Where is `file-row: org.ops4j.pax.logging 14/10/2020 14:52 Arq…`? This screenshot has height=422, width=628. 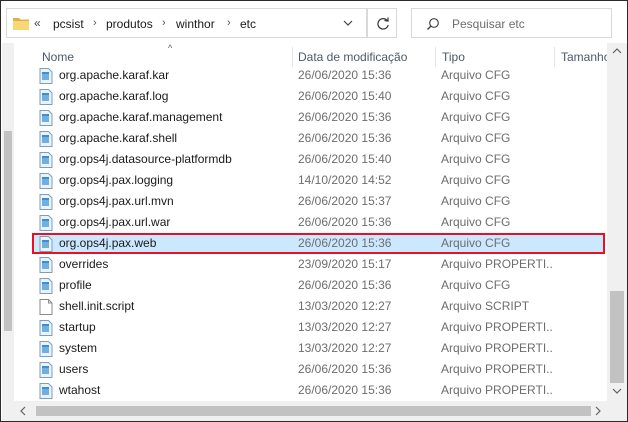
file-row: org.ops4j.pax.logging 14/10/2020 14:52 Arq… is located at coordinates (318, 180).